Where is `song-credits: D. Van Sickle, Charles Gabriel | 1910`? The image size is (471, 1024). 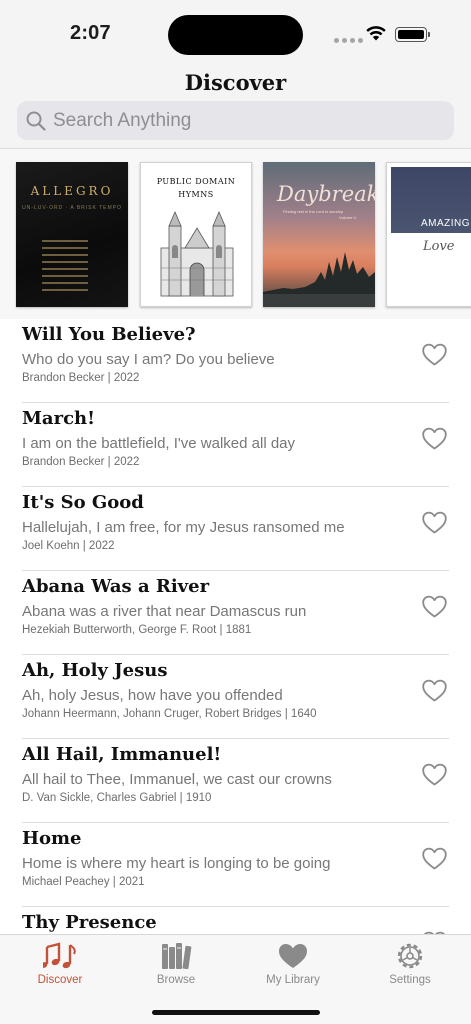
song-credits: D. Van Sickle, Charles Gabriel | 1910 is located at coordinates (117, 798).